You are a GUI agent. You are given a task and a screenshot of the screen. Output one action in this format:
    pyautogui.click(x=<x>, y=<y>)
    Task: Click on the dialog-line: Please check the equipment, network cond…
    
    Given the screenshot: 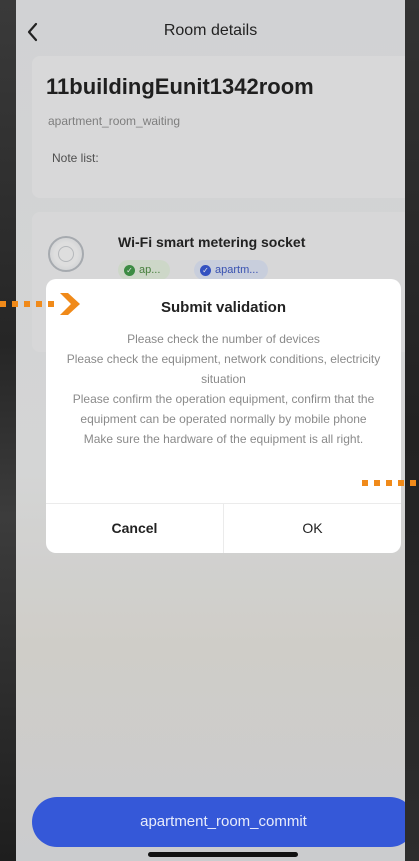 What is the action you would take?
    pyautogui.click(x=223, y=369)
    